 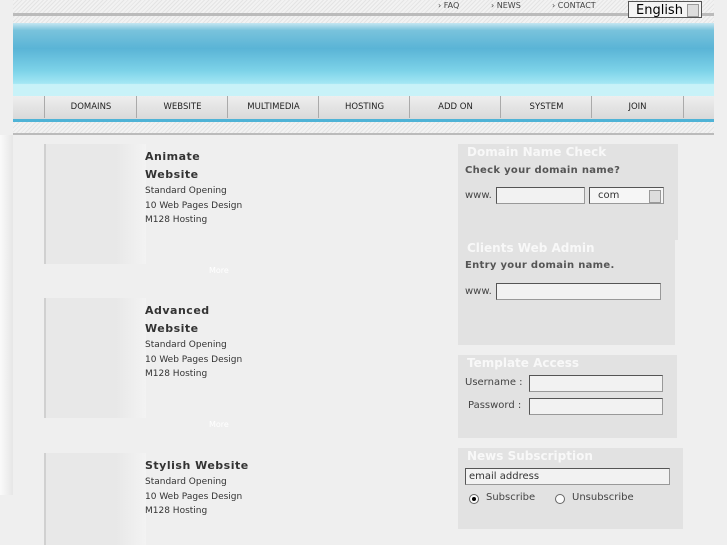 I want to click on nav-domains: DOMAINS, so click(x=90, y=107).